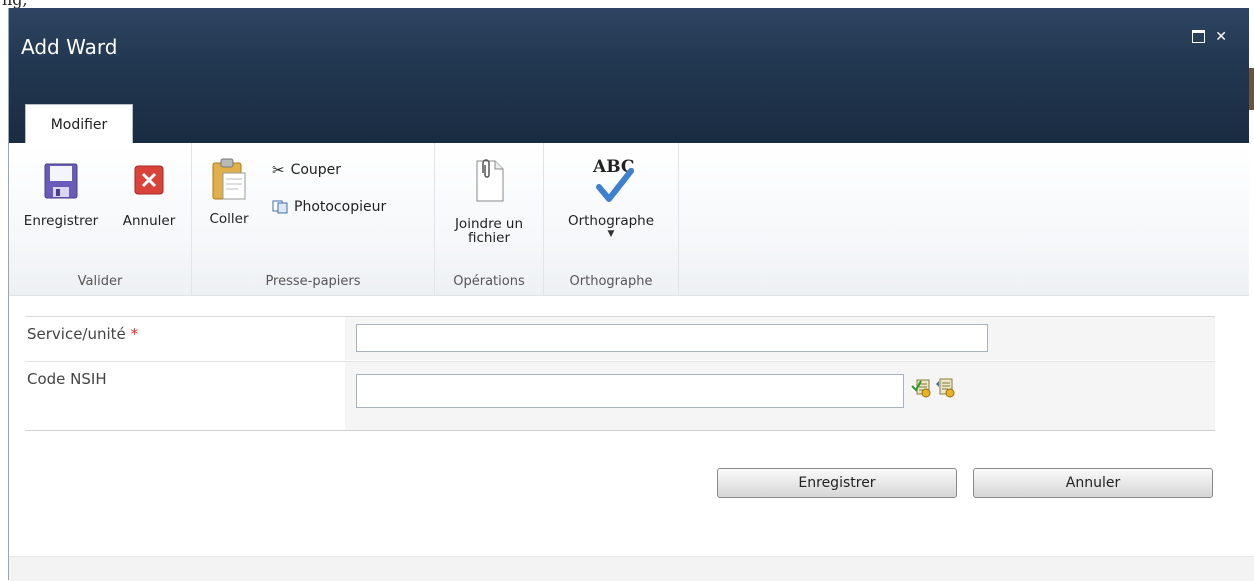 The image size is (1254, 581). I want to click on copy-icon, so click(280, 207).